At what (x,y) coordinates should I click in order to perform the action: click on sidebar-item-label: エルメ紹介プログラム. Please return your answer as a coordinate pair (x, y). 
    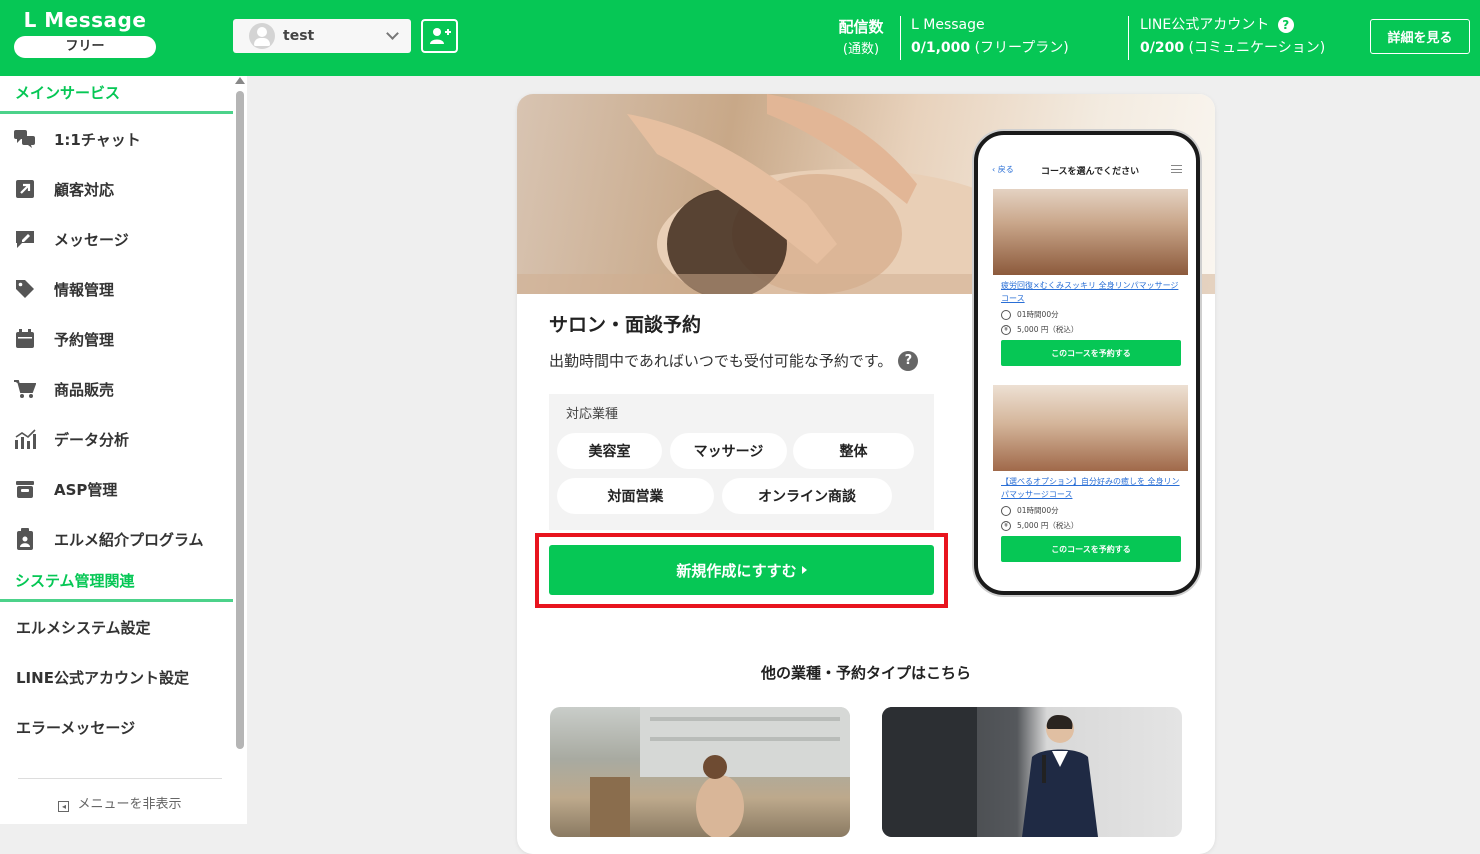
    Looking at the image, I should click on (129, 539).